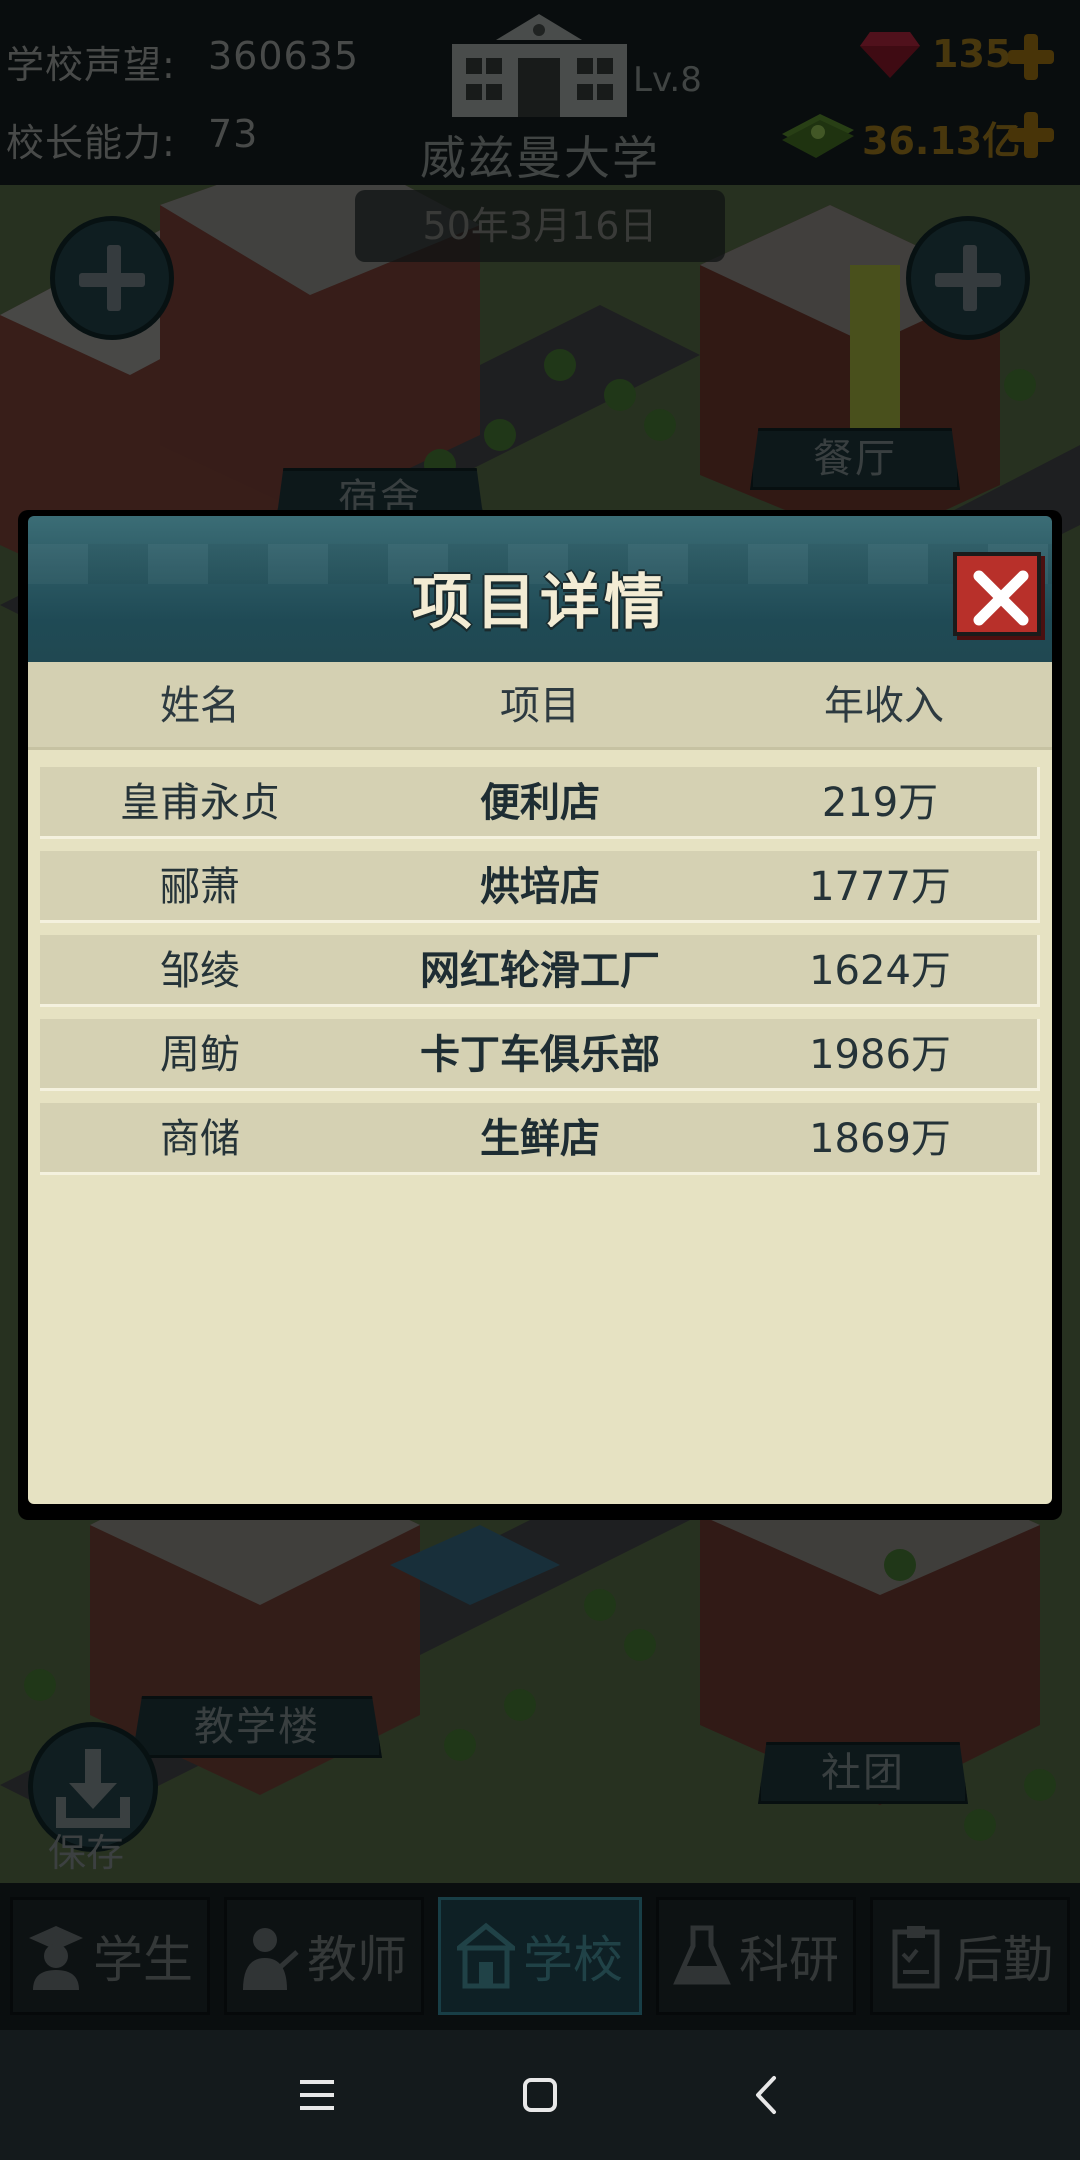 The width and height of the screenshot is (1080, 2160). I want to click on row-income: 1777万, so click(880, 887).